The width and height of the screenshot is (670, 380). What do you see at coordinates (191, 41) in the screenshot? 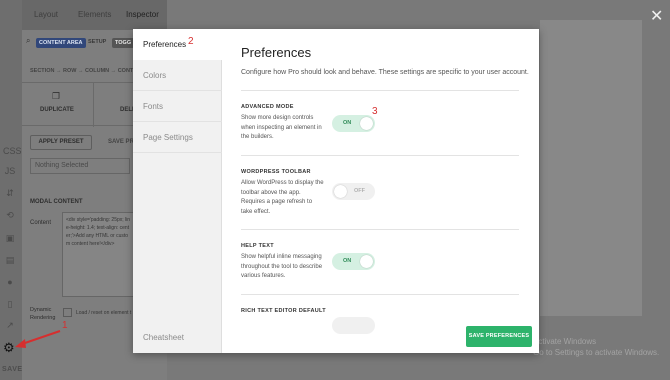
I see `annotation-2: 2` at bounding box center [191, 41].